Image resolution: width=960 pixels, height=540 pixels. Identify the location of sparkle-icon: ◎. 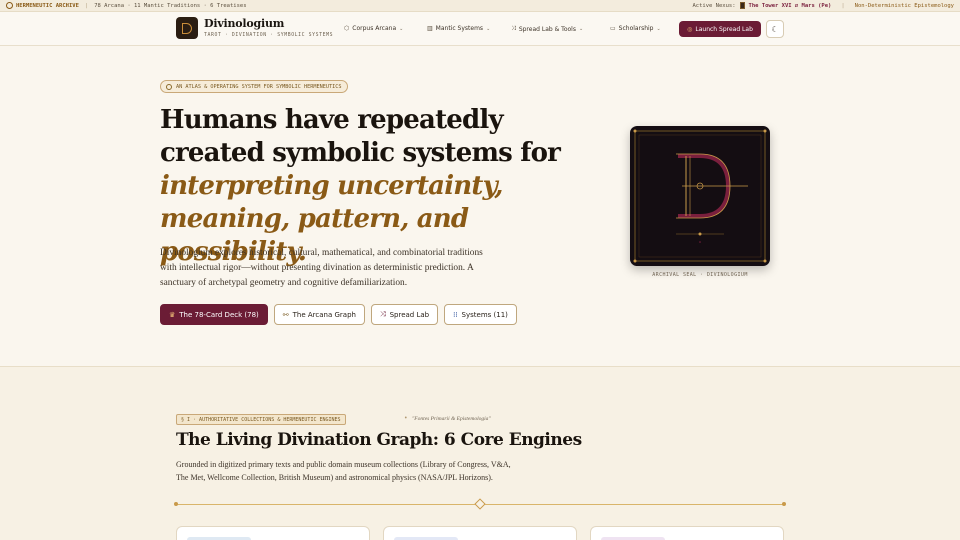
(690, 29).